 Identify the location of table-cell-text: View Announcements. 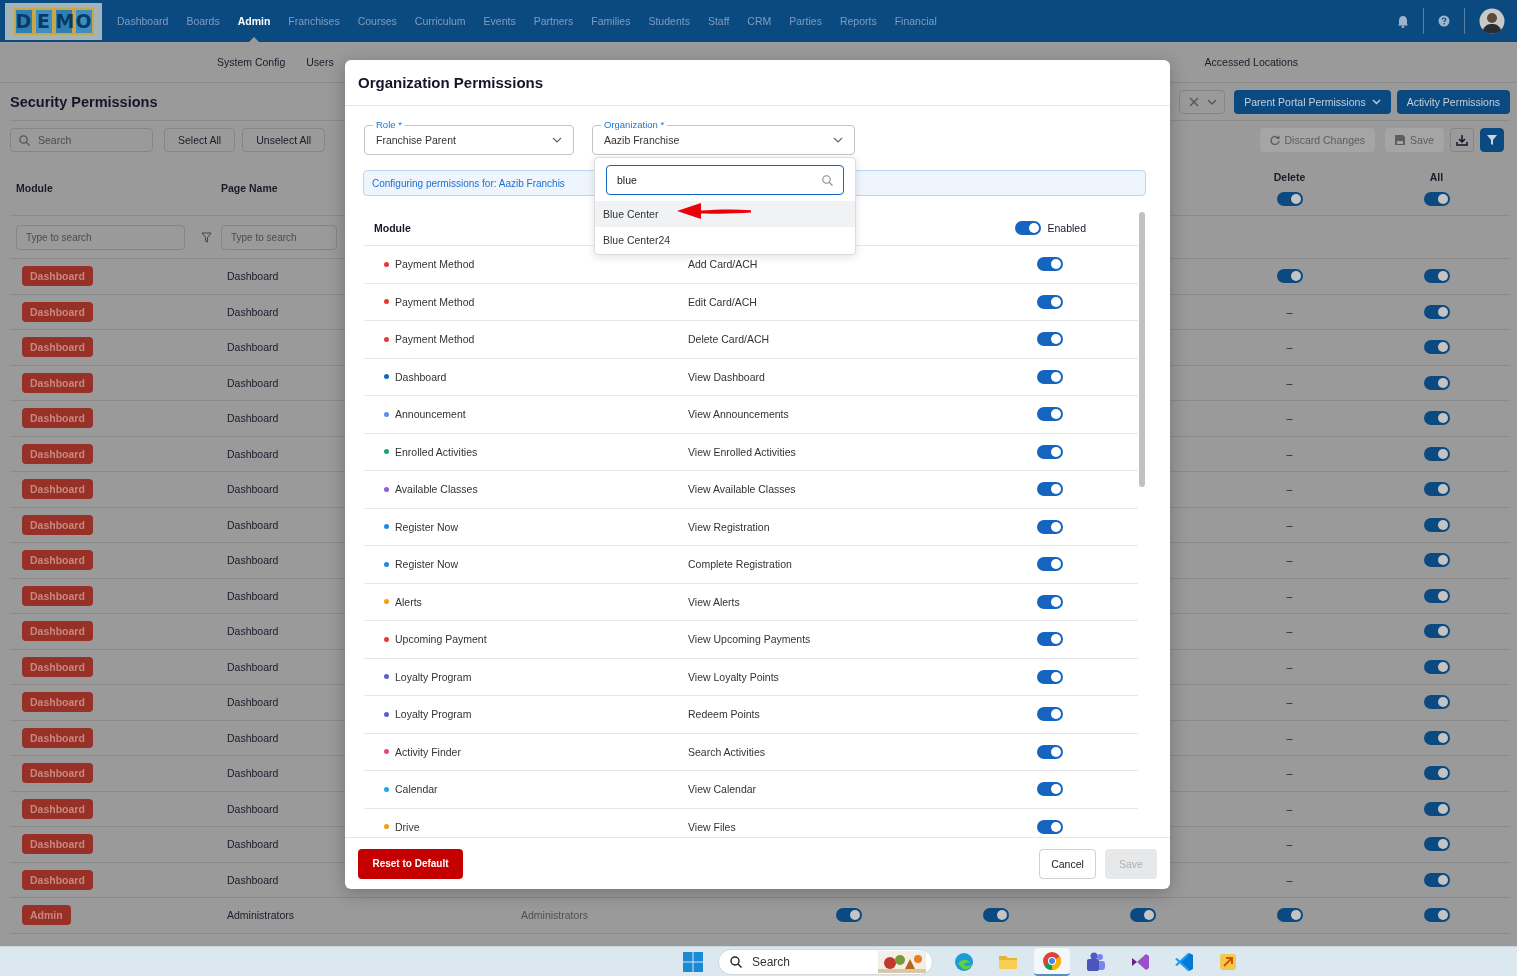
(739, 414).